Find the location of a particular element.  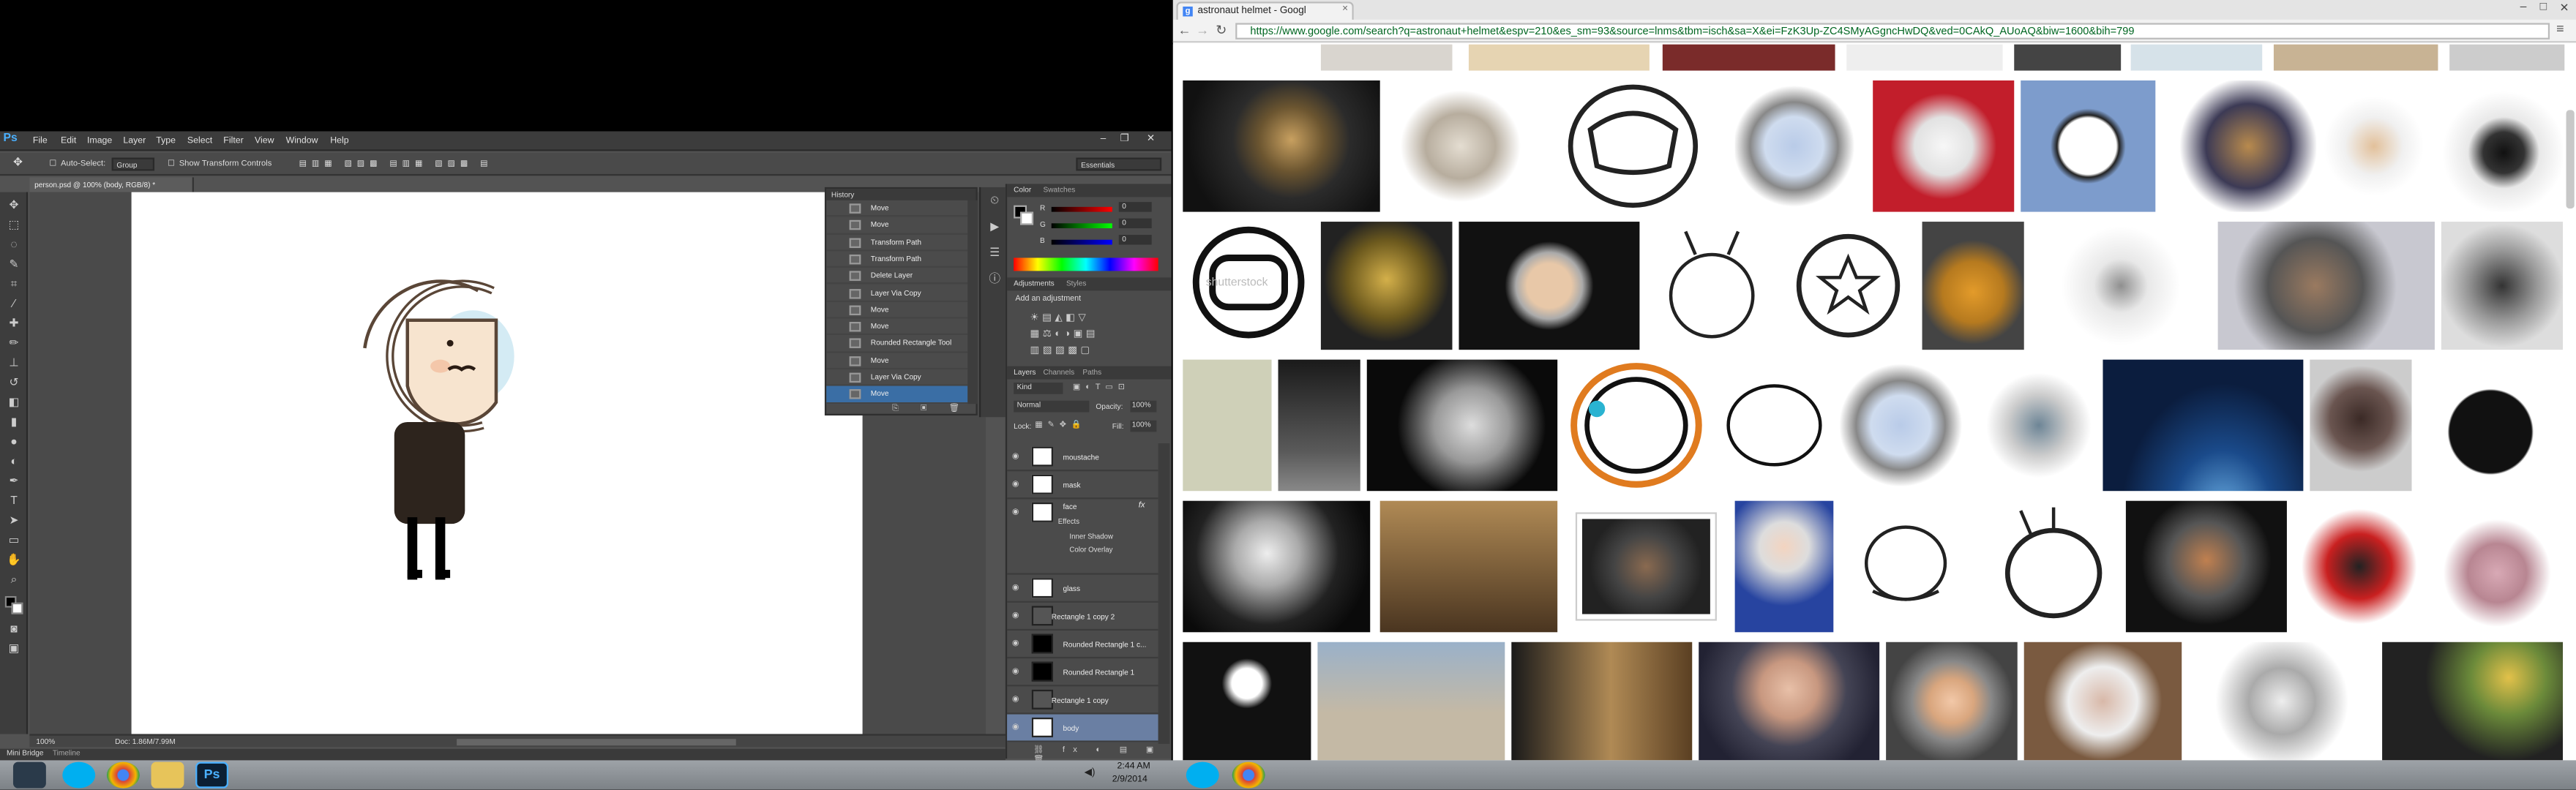

color-spectrum is located at coordinates (1086, 264).